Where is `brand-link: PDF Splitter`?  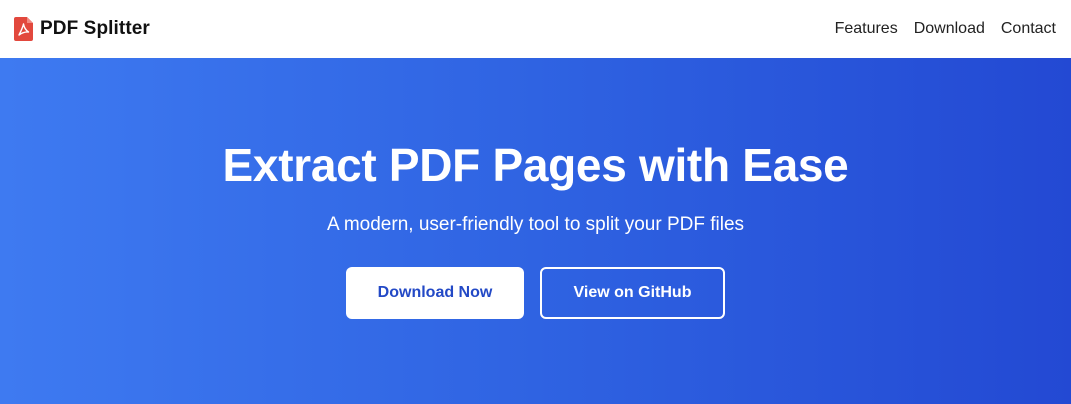
brand-link: PDF Splitter is located at coordinates (82, 29).